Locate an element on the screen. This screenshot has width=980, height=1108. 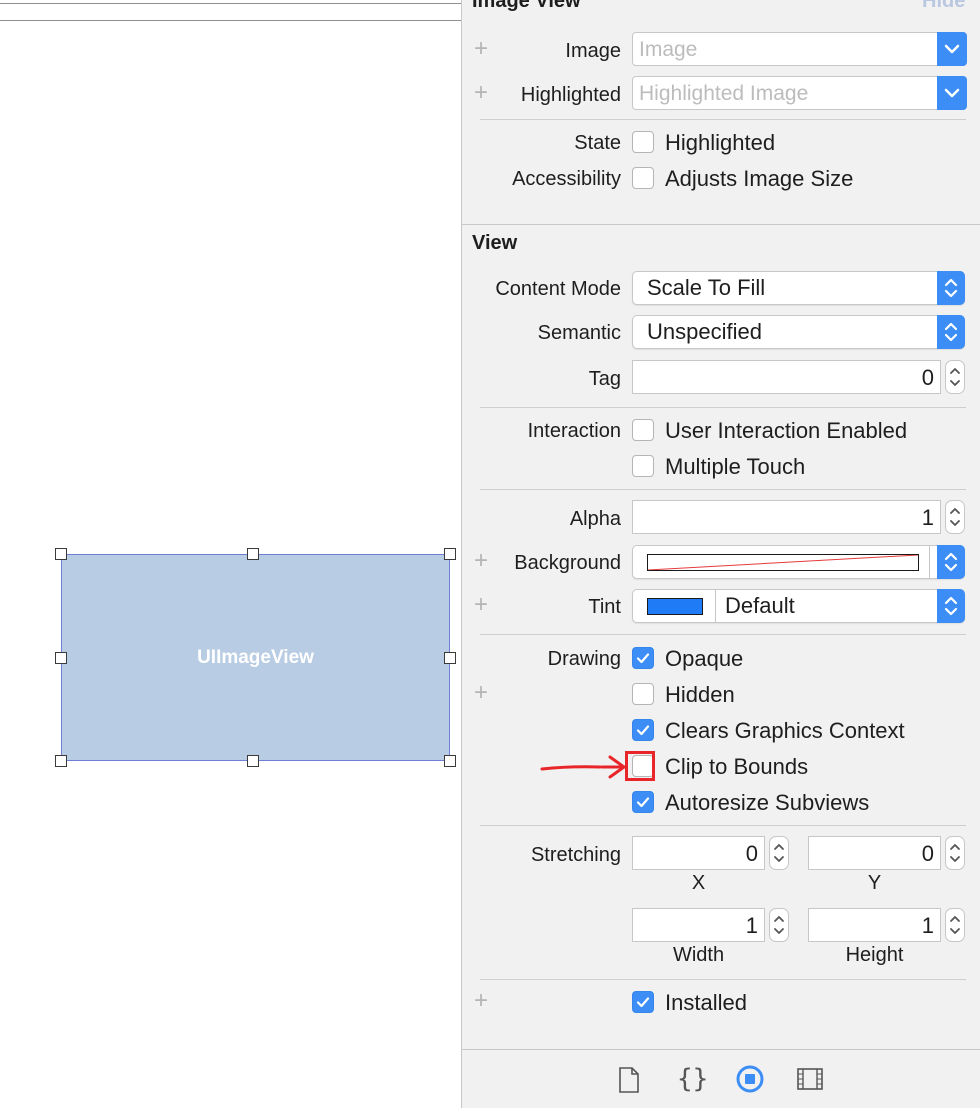
file-icon is located at coordinates (629, 1082).